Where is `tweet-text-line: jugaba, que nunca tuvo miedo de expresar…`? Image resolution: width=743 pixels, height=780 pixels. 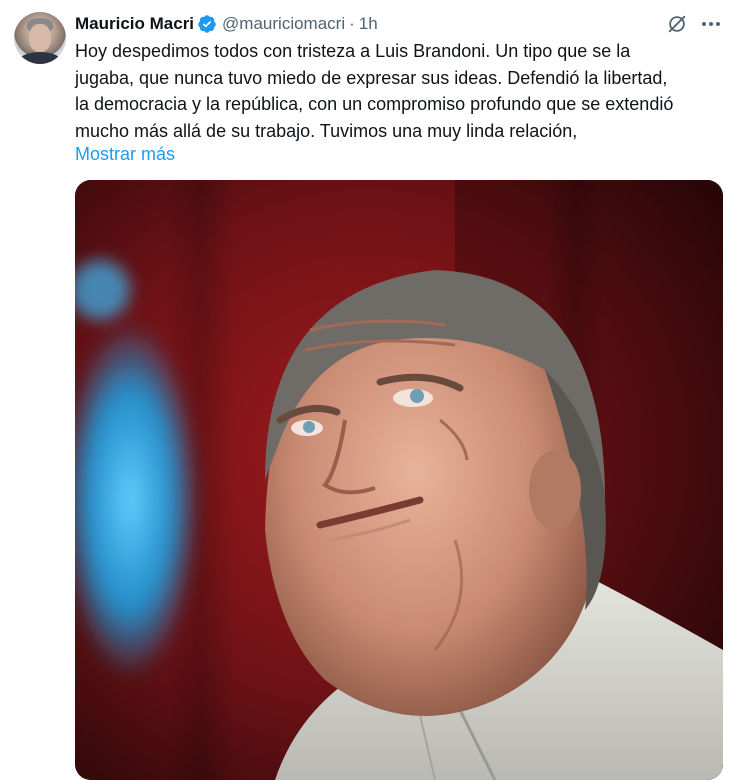
tweet-text-line: jugaba, que nunca tuvo miedo de expresar… is located at coordinates (371, 77).